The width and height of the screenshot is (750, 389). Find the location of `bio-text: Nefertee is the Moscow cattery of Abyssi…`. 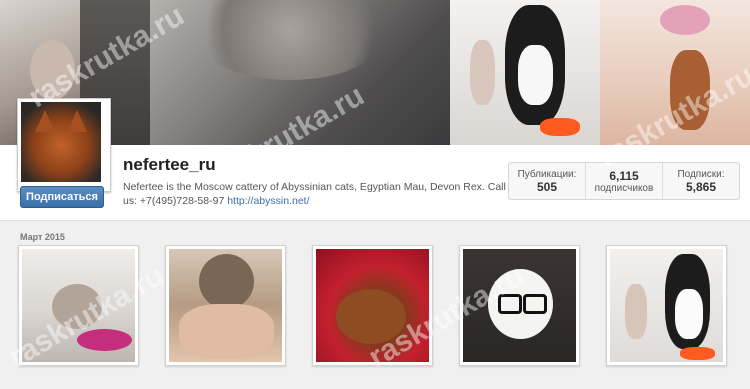

bio-text: Nefertee is the Moscow cattery of Abyssi… is located at coordinates (314, 194).